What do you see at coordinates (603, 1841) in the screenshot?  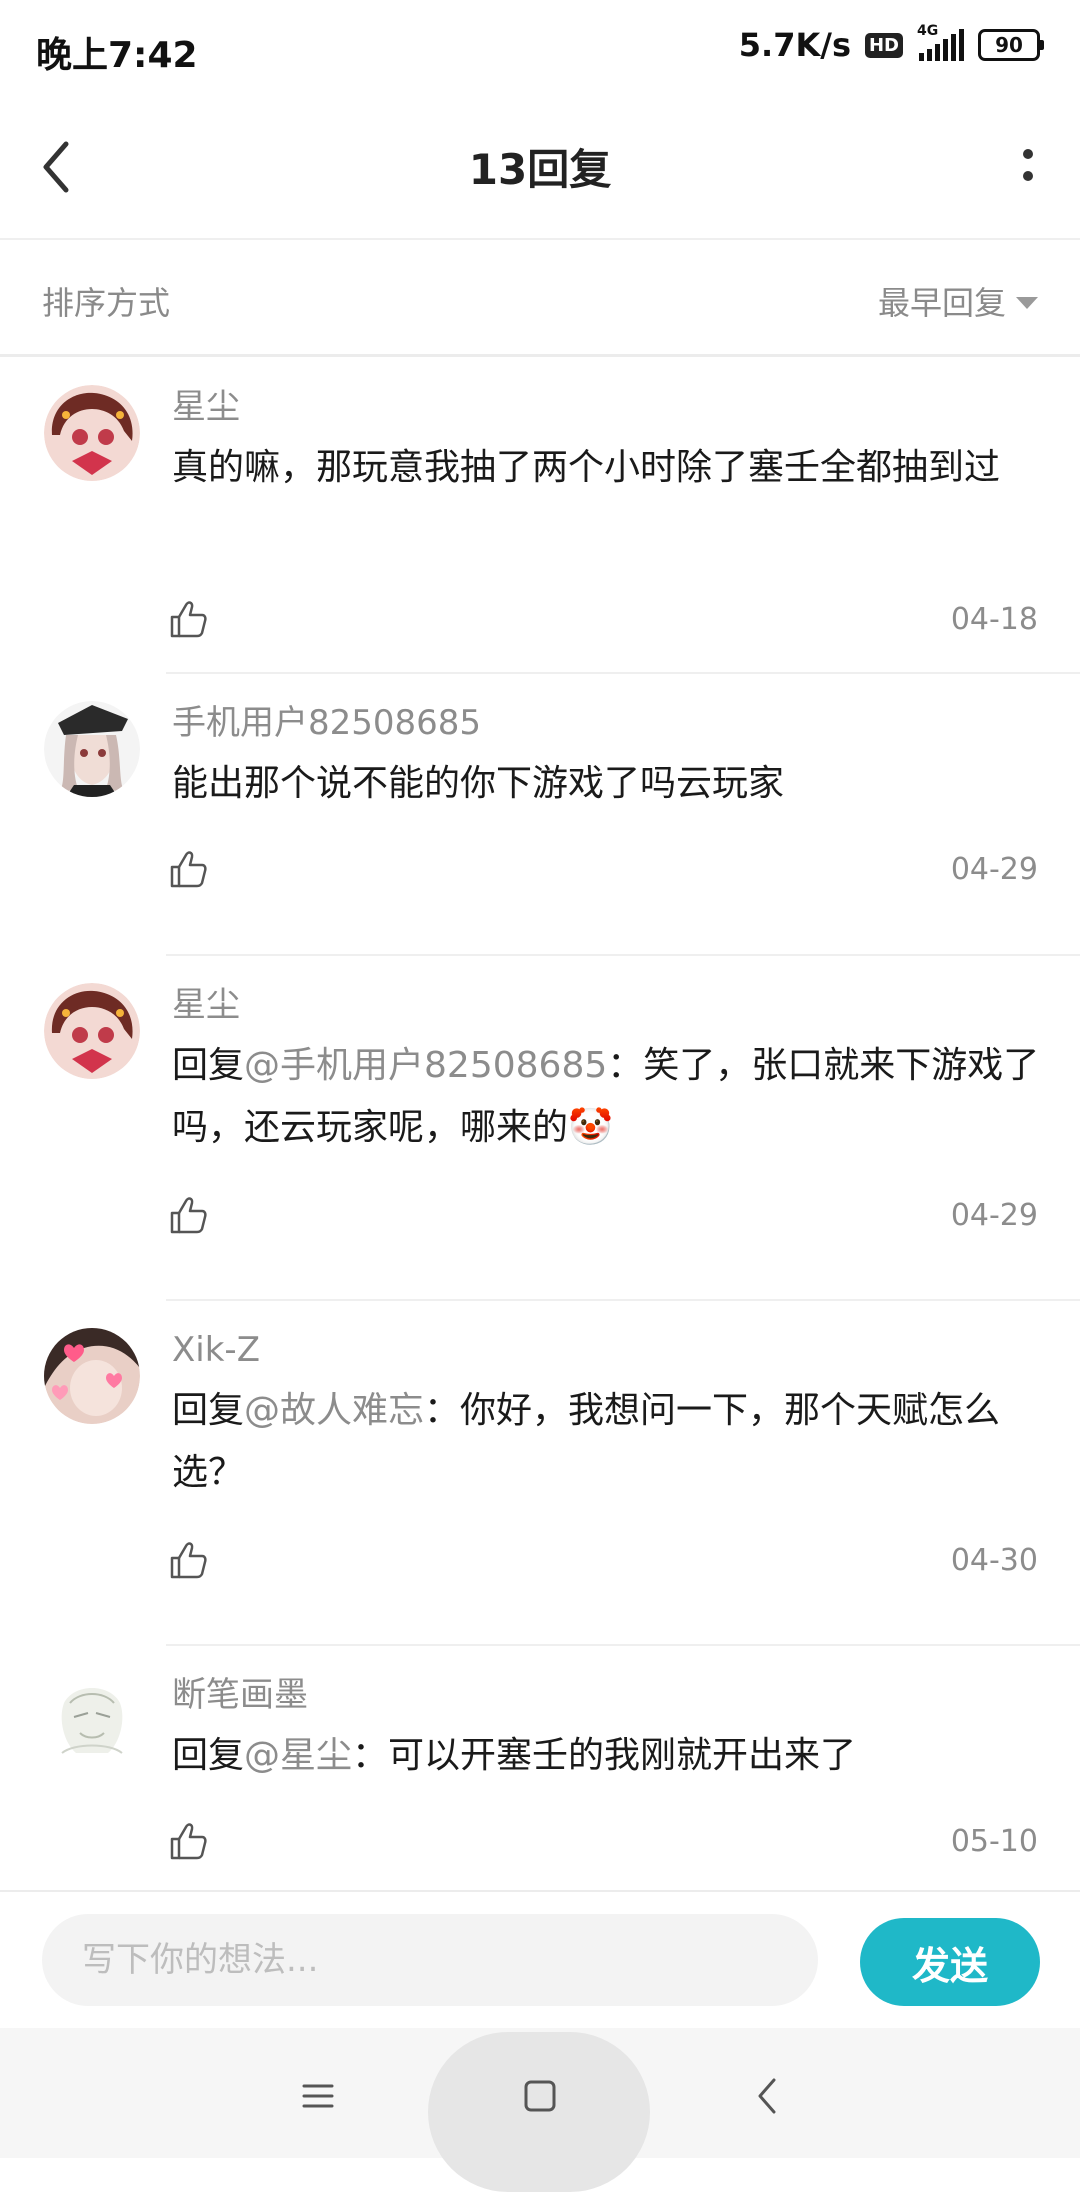 I see `reply-footer: 05-10` at bounding box center [603, 1841].